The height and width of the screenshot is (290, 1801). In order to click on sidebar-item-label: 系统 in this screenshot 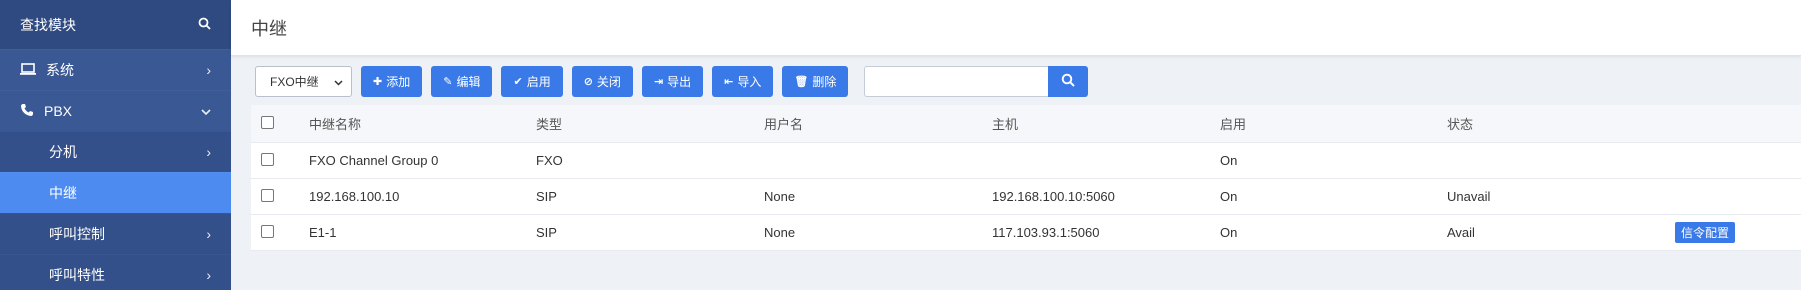, I will do `click(60, 70)`.